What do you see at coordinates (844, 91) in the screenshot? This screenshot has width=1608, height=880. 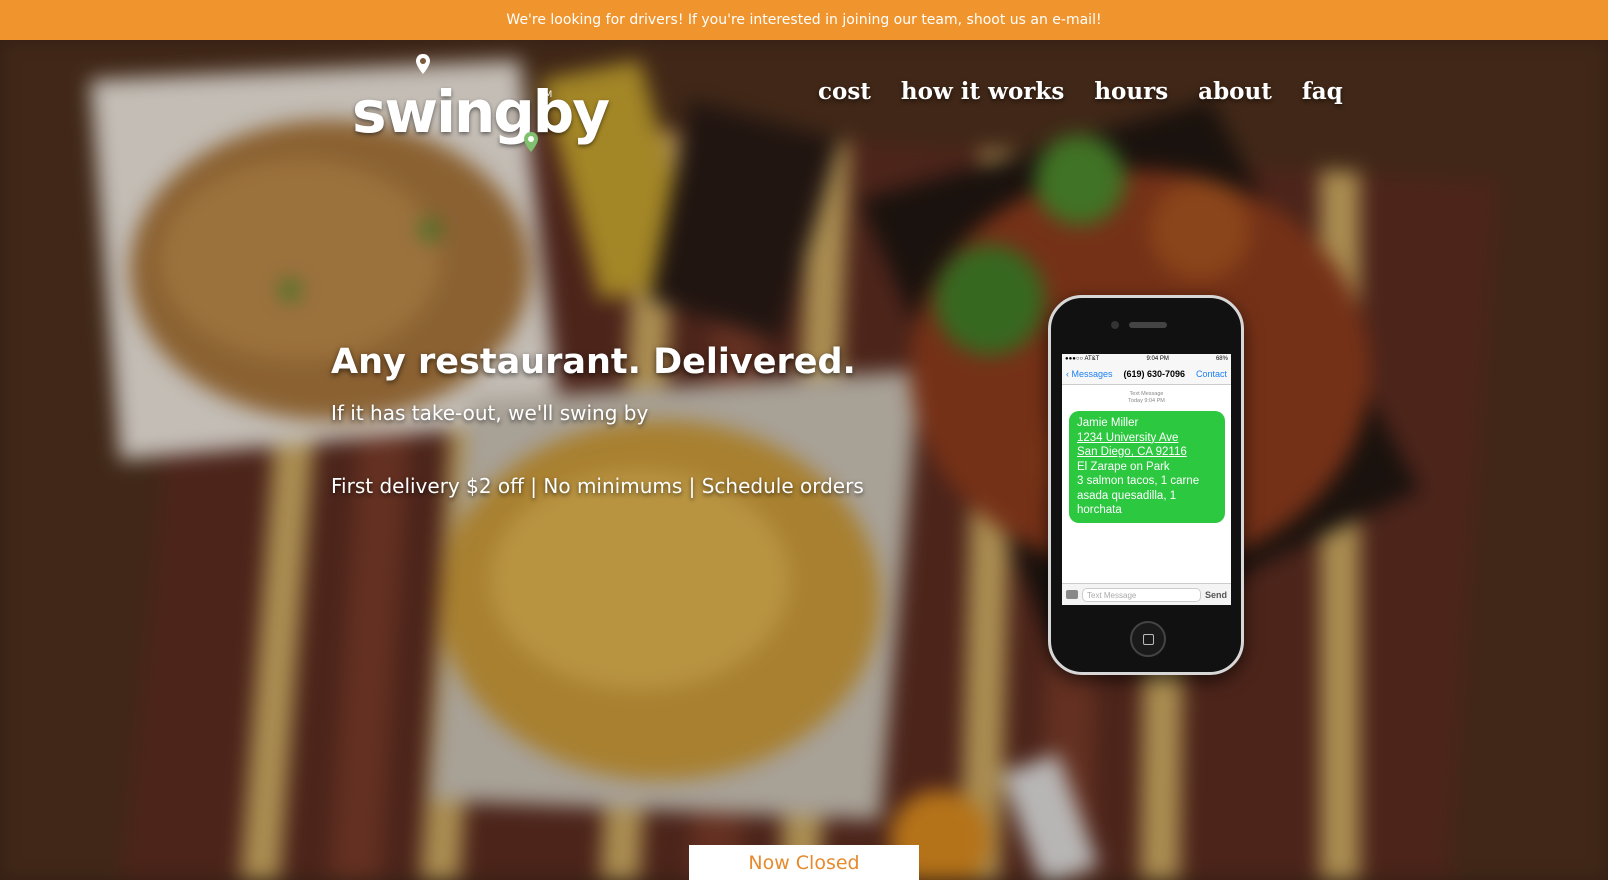 I see `nav-cost: cost` at bounding box center [844, 91].